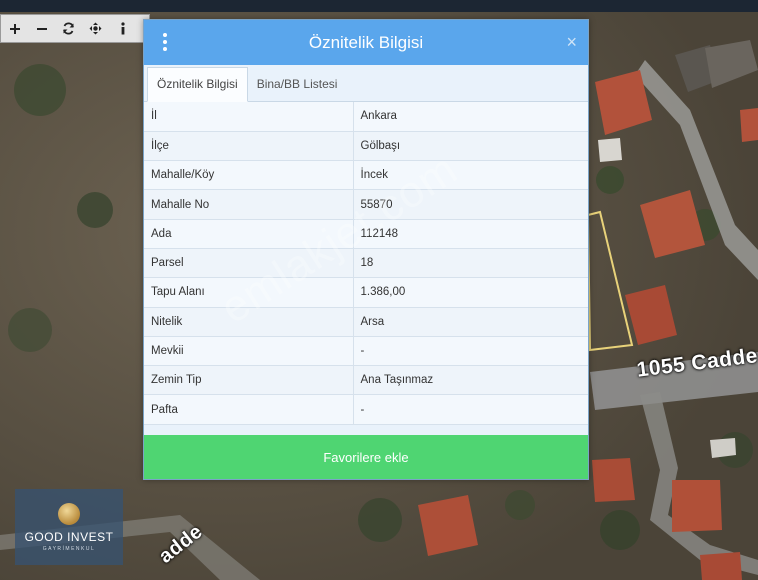 The image size is (758, 580). Describe the element at coordinates (249, 380) in the screenshot. I see `attribute-key: Zemin Tip` at that location.